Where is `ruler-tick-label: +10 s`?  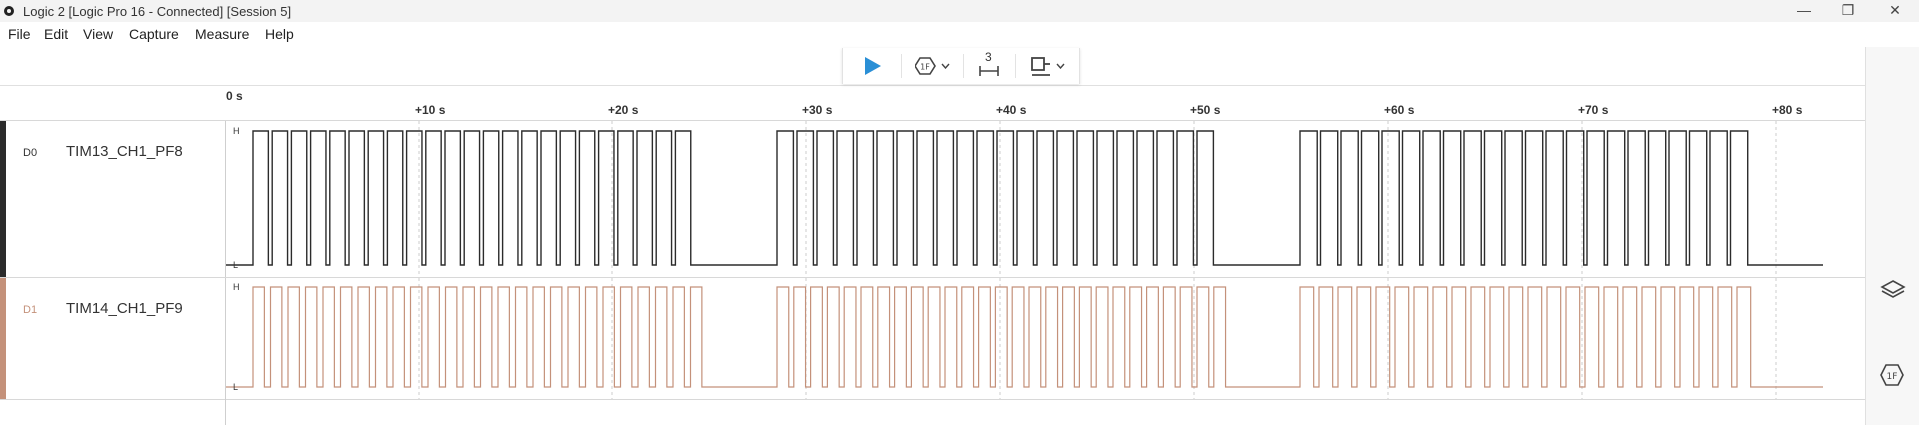 ruler-tick-label: +10 s is located at coordinates (430, 110).